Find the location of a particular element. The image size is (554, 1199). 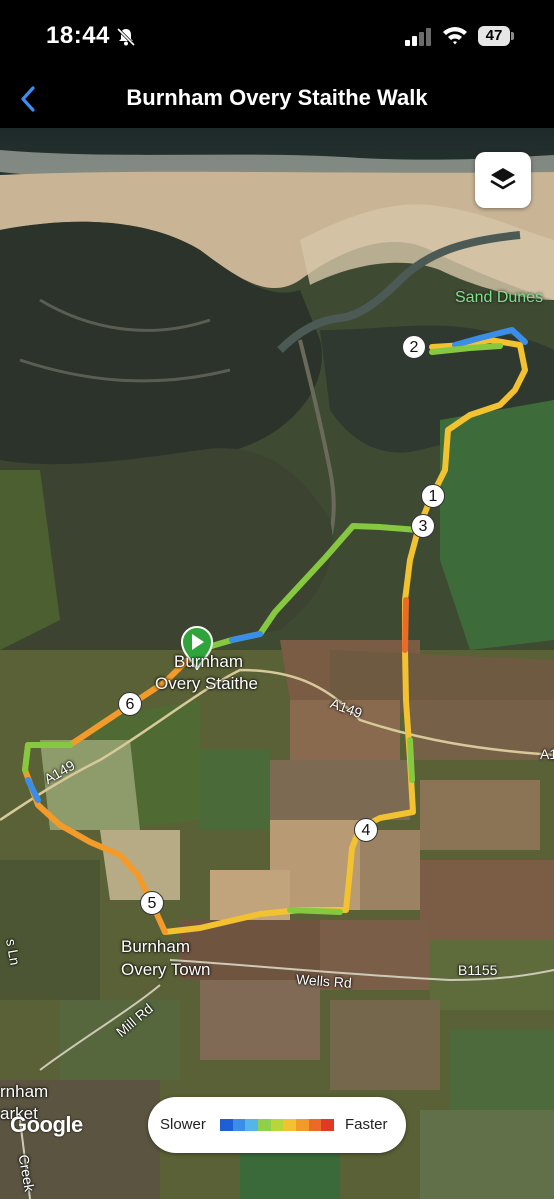

battery-level: 47 is located at coordinates (494, 36).